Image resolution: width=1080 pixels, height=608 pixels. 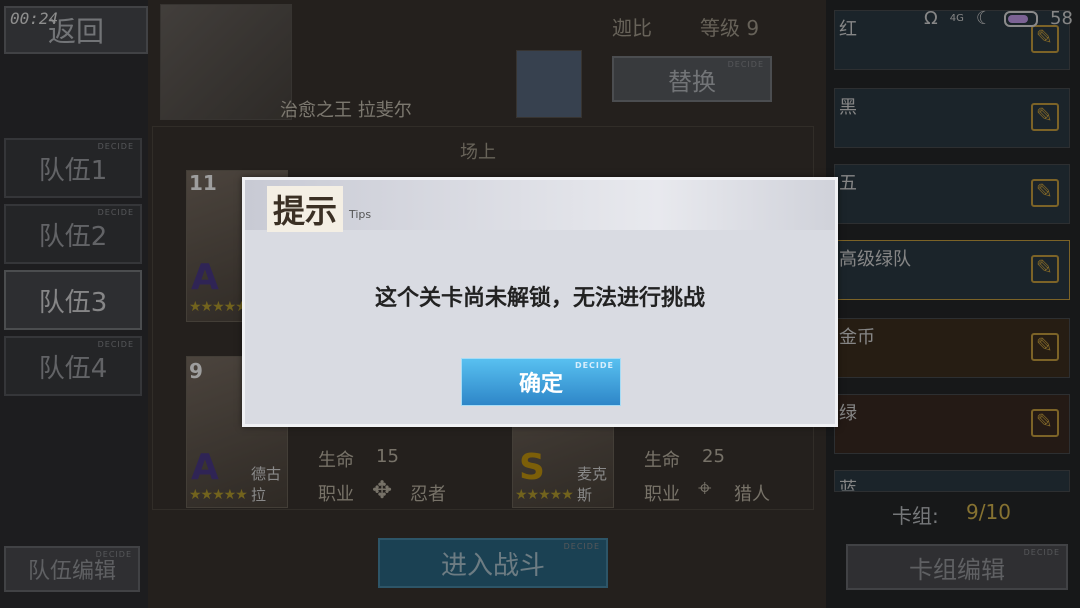 What do you see at coordinates (540, 206) in the screenshot?
I see `dialog-header: 提示 Tips` at bounding box center [540, 206].